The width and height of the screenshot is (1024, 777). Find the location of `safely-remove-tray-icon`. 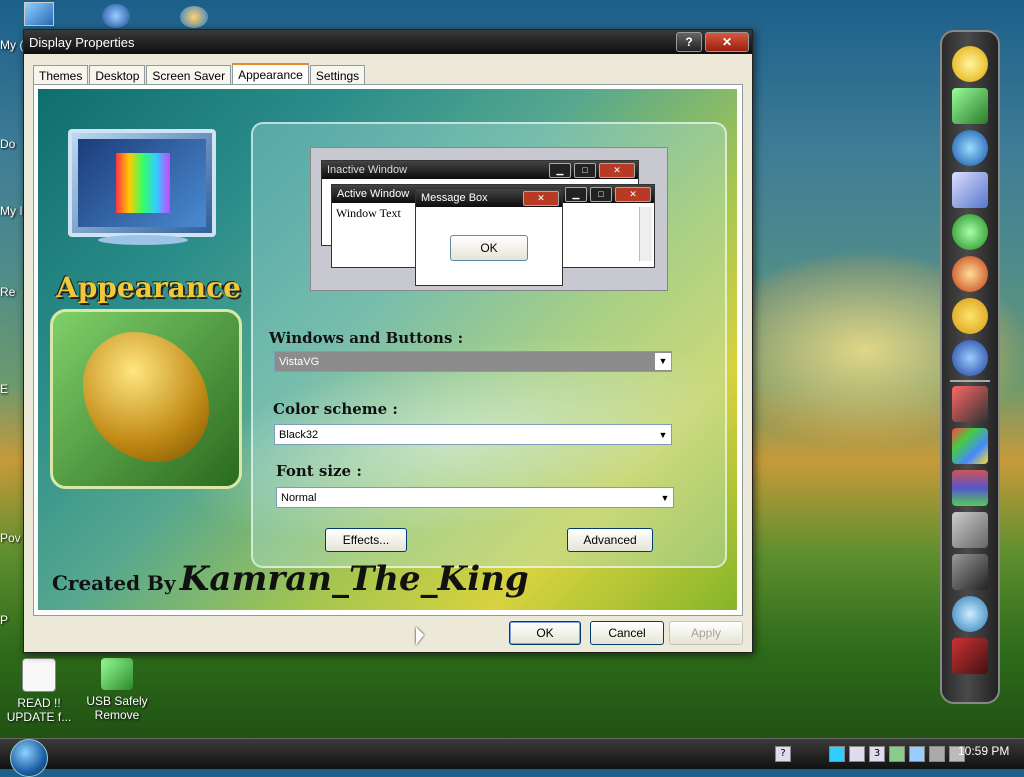

safely-remove-tray-icon is located at coordinates (857, 754).